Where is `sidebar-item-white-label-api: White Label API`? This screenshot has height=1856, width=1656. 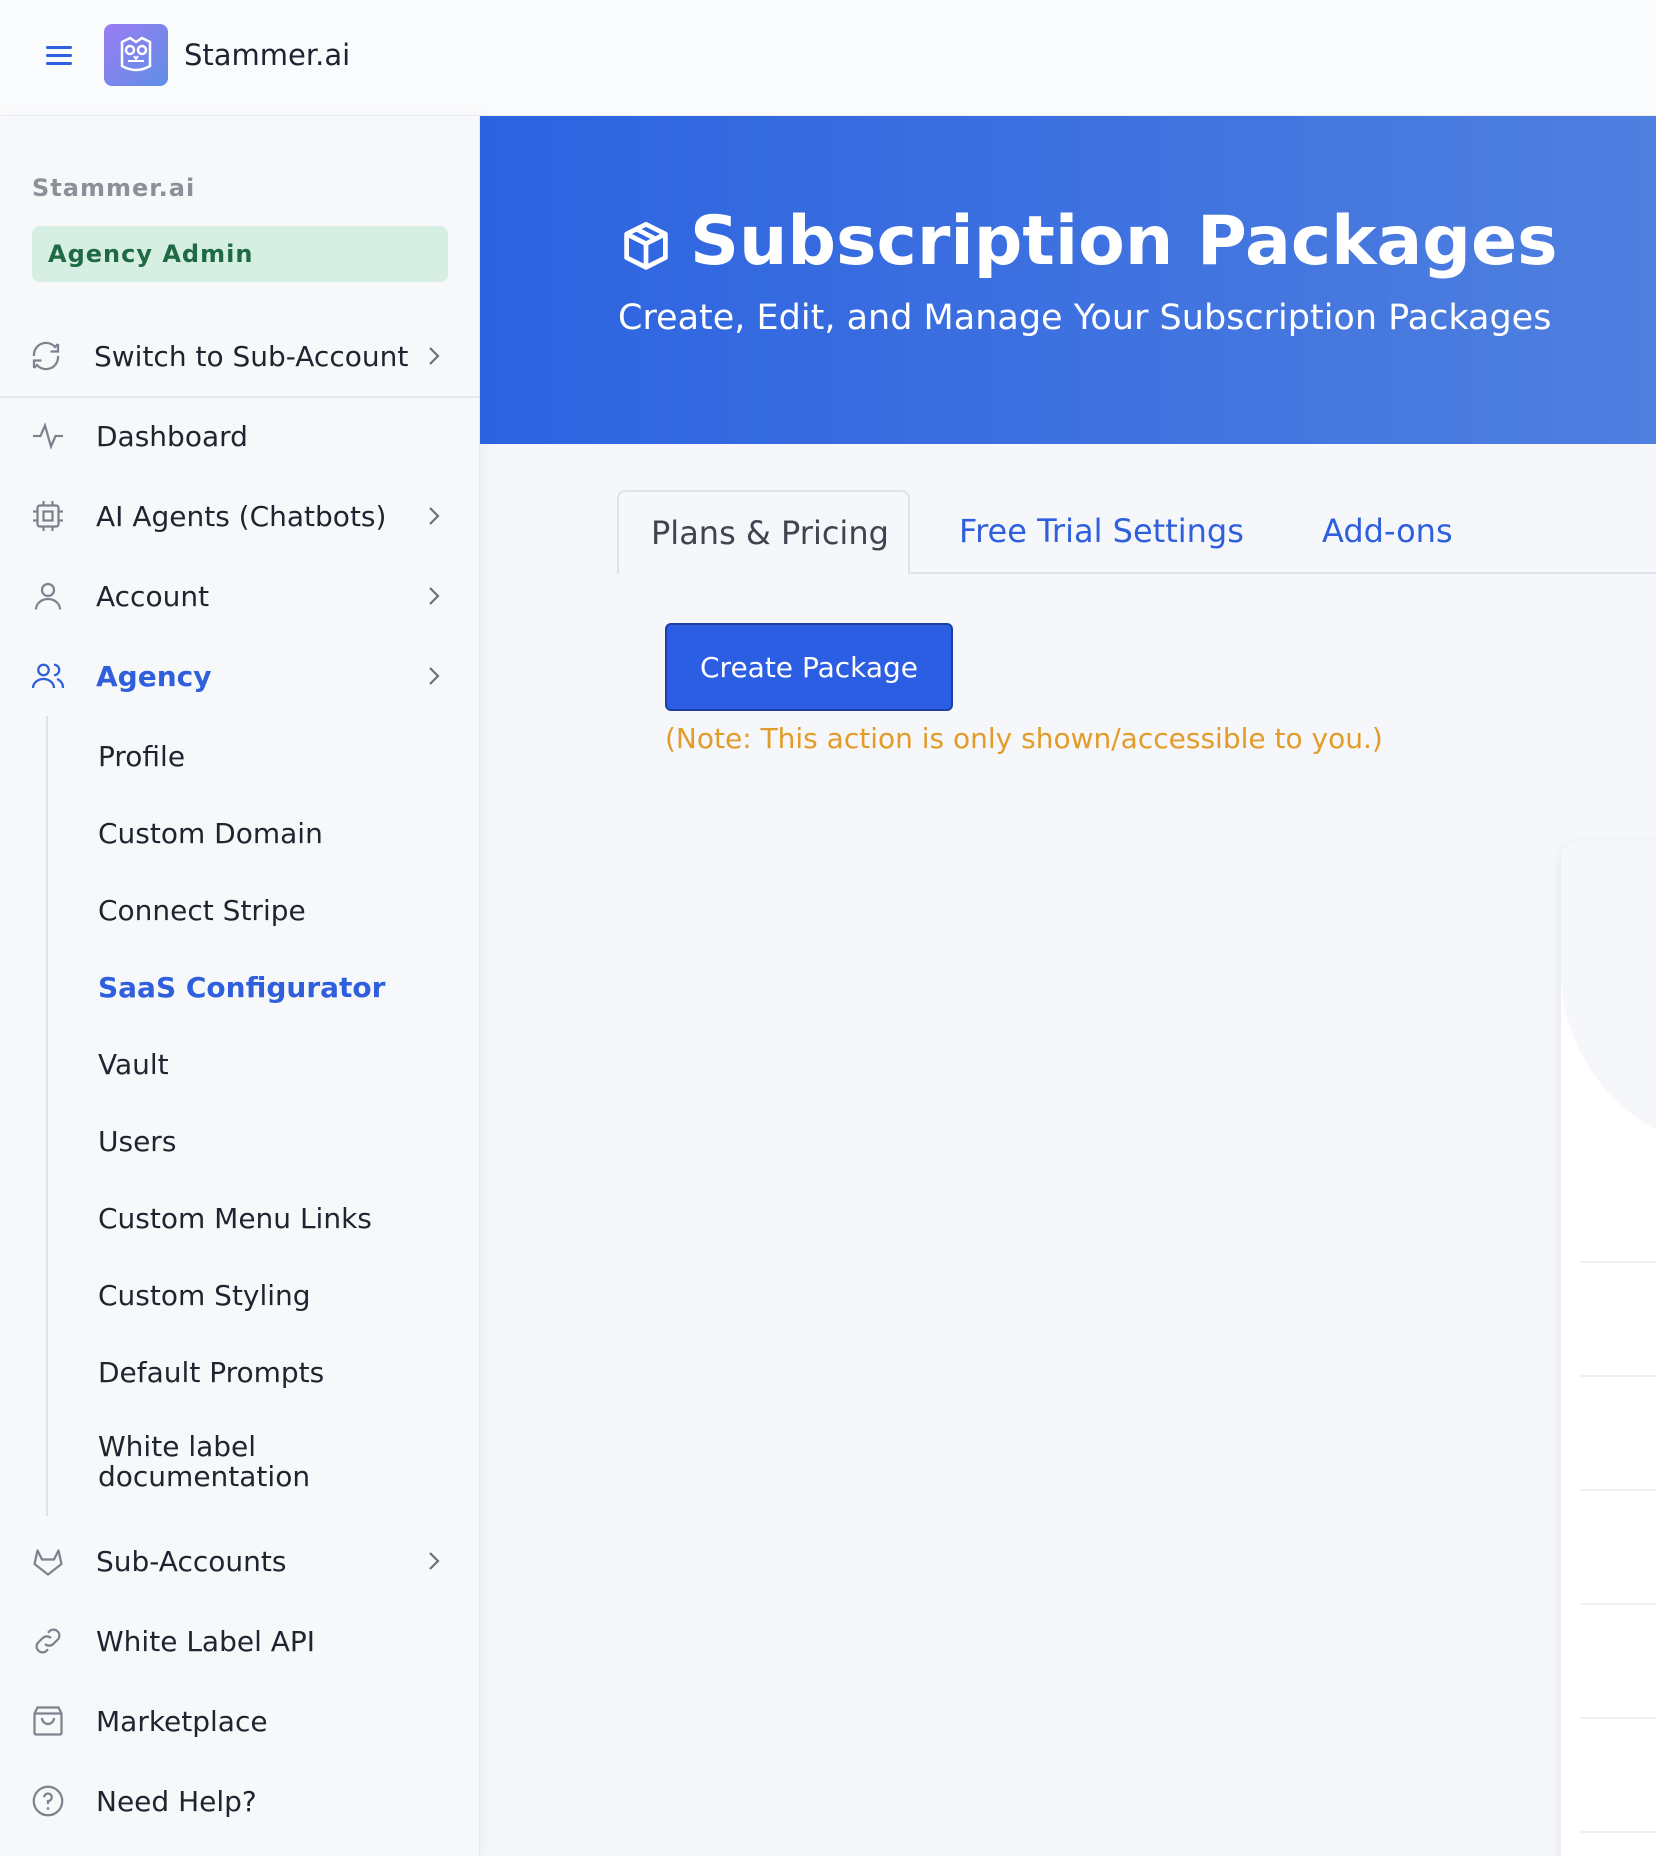 sidebar-item-white-label-api: White Label API is located at coordinates (240, 1641).